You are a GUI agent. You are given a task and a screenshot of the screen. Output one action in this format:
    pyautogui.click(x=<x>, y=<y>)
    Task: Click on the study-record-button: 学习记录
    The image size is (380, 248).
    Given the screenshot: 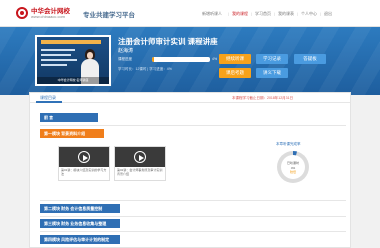 What is the action you would take?
    pyautogui.click(x=272, y=59)
    